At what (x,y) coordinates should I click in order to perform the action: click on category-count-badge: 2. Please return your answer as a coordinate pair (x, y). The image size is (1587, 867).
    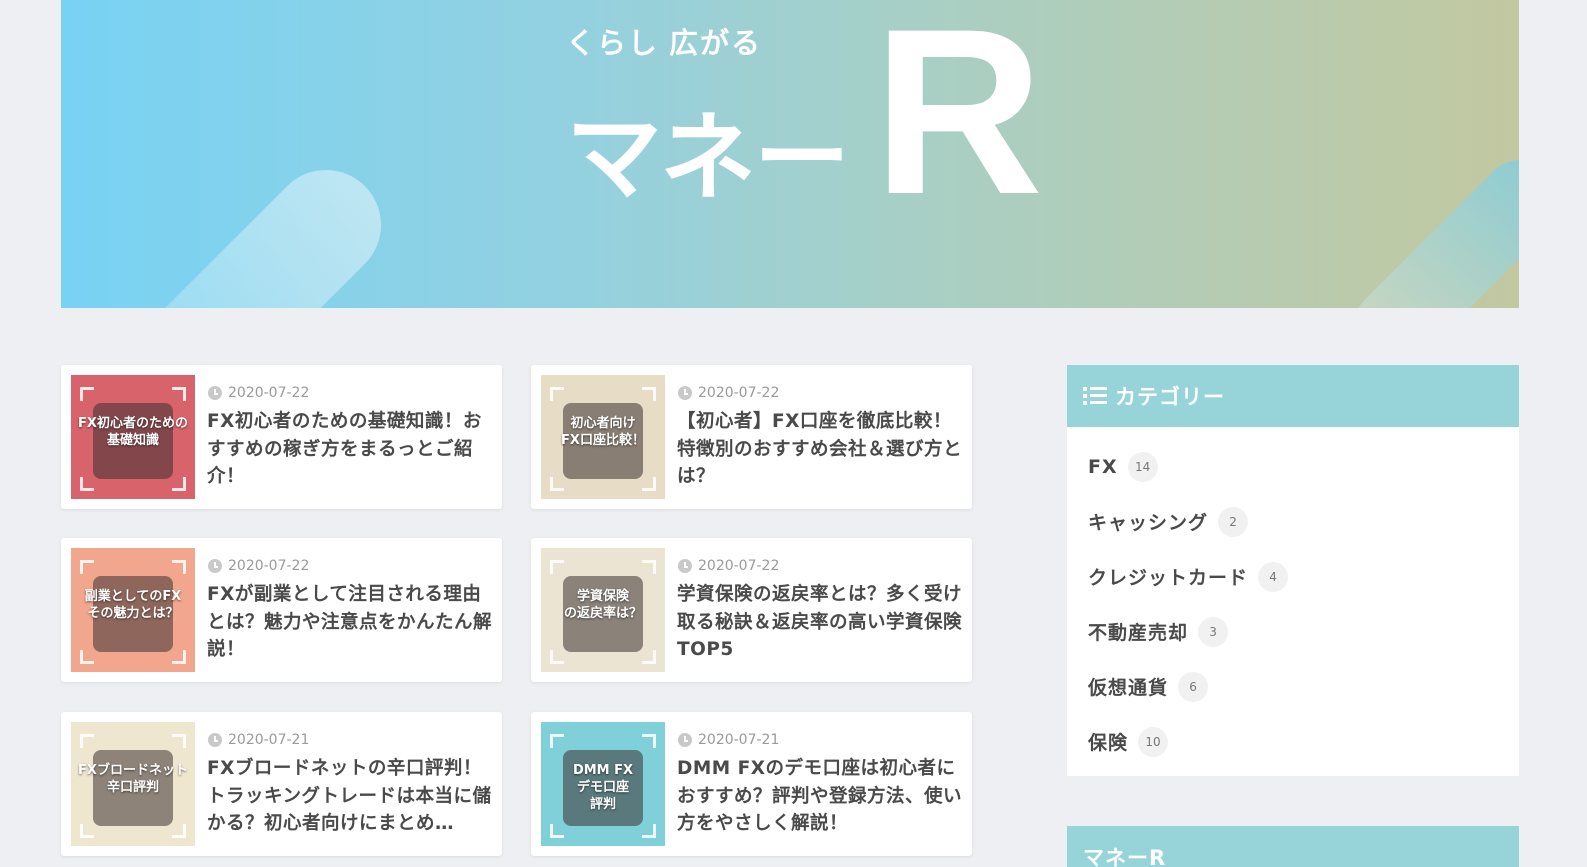
    Looking at the image, I should click on (1233, 521).